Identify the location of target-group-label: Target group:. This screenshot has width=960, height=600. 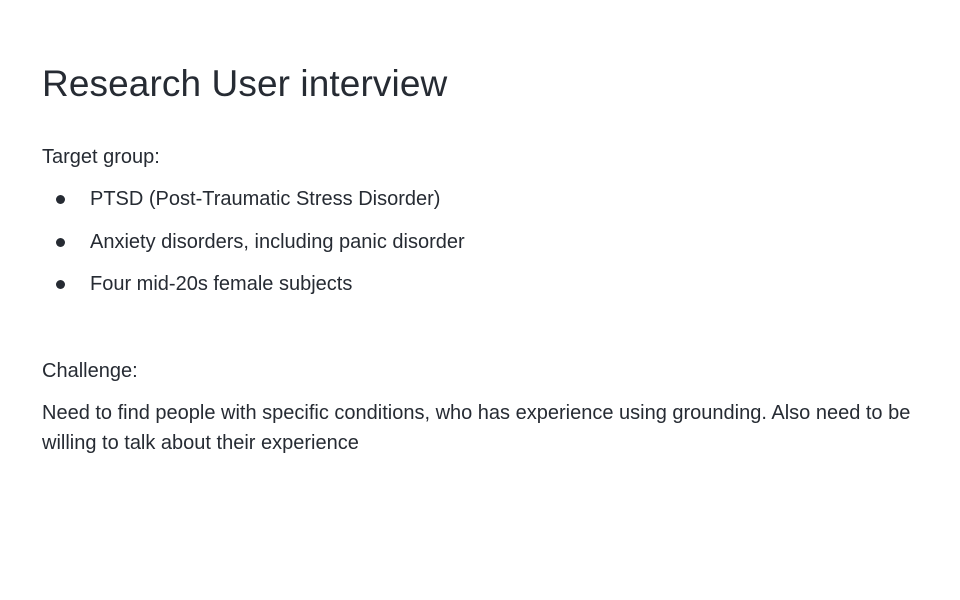
(101, 157).